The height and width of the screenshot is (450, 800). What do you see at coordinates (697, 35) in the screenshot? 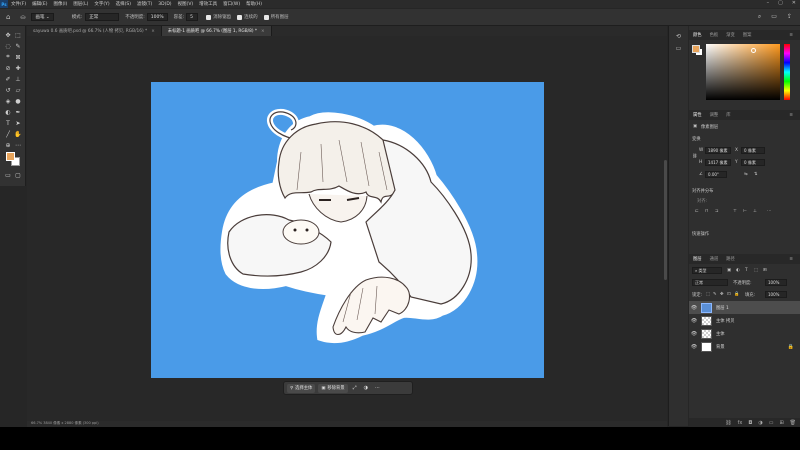
I see `tab-color: 颜色` at bounding box center [697, 35].